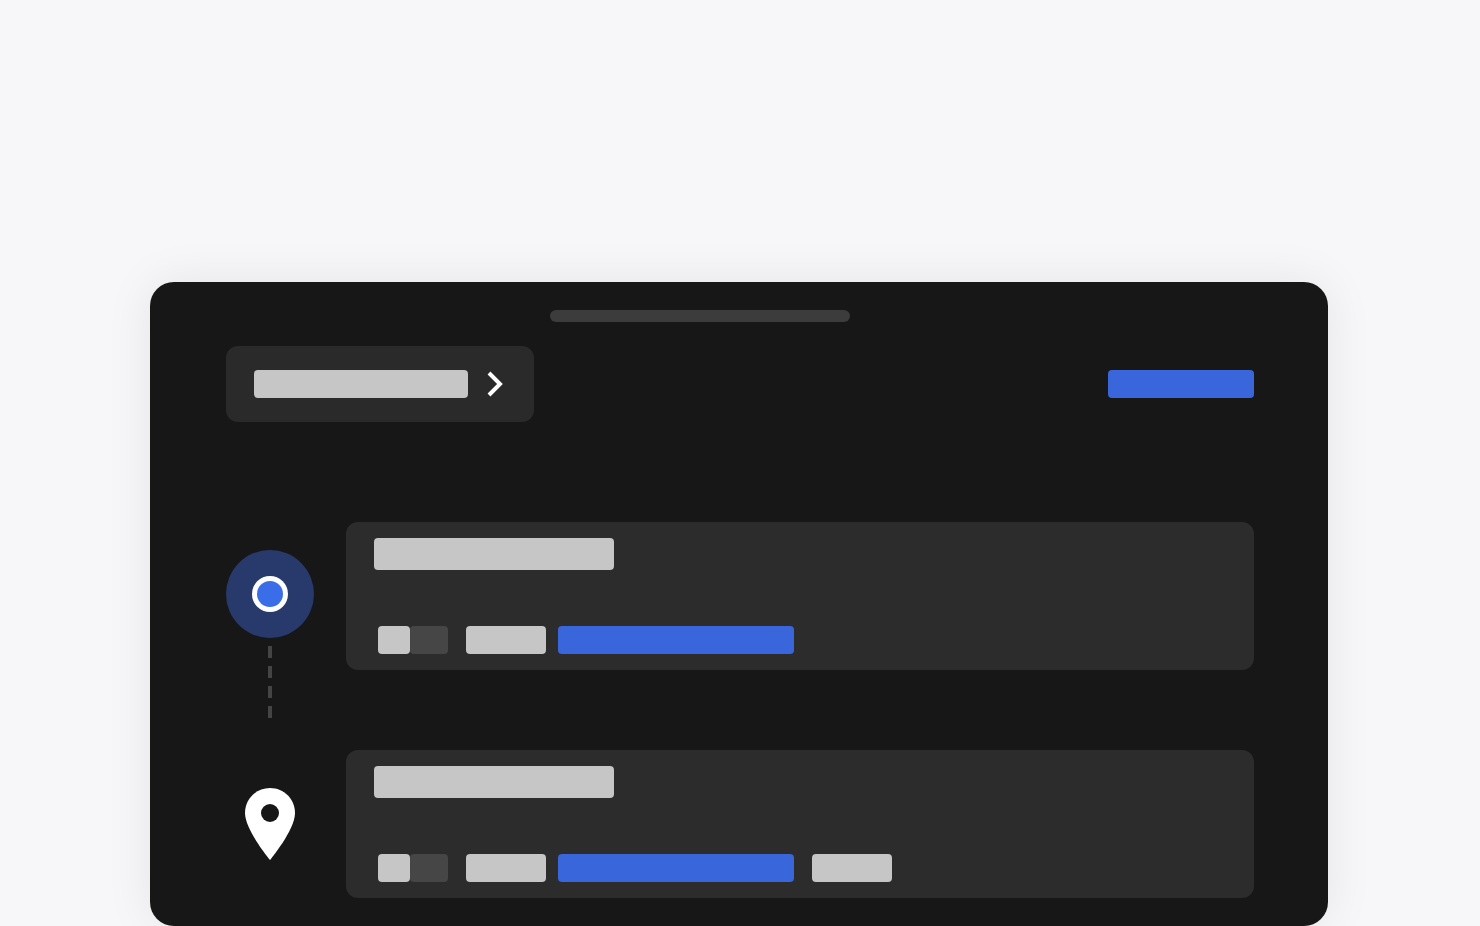 This screenshot has width=1480, height=926. I want to click on breadcrumb-button, so click(380, 384).